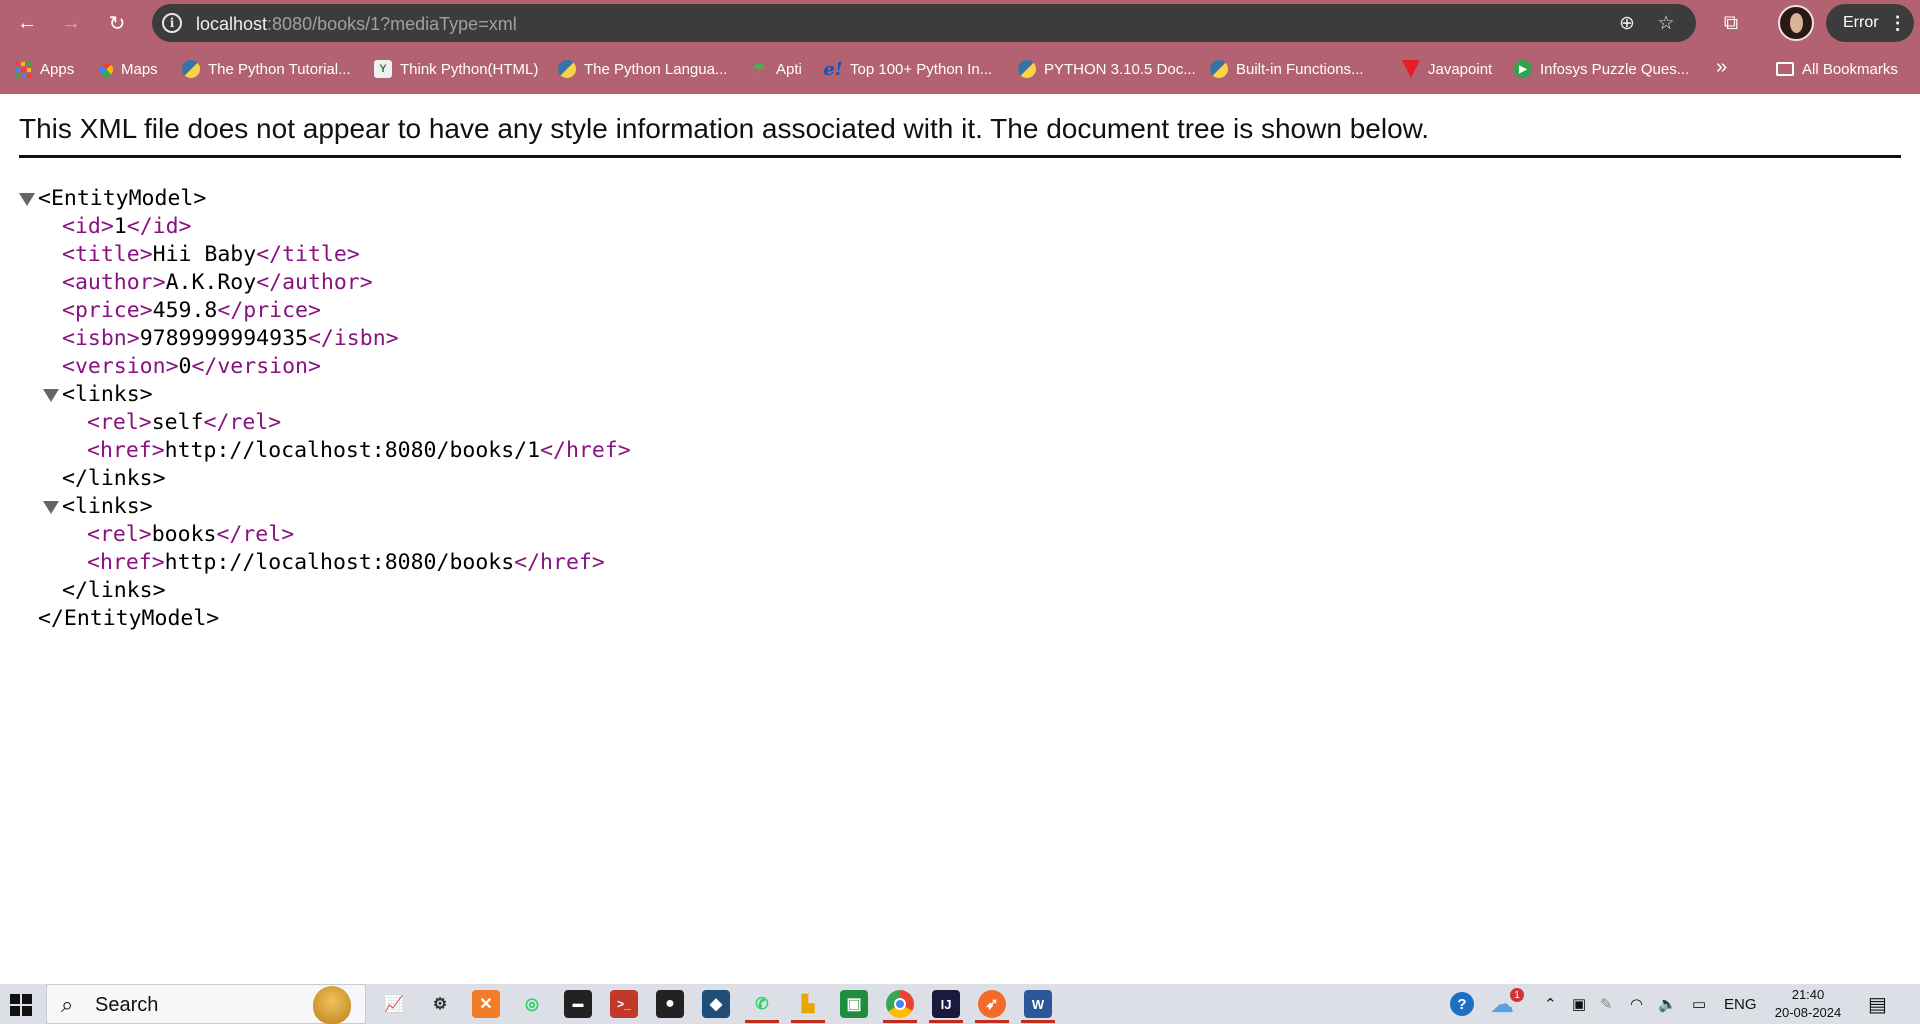 This screenshot has width=1920, height=1024. What do you see at coordinates (716, 1004) in the screenshot?
I see `mysql-icon: ◆` at bounding box center [716, 1004].